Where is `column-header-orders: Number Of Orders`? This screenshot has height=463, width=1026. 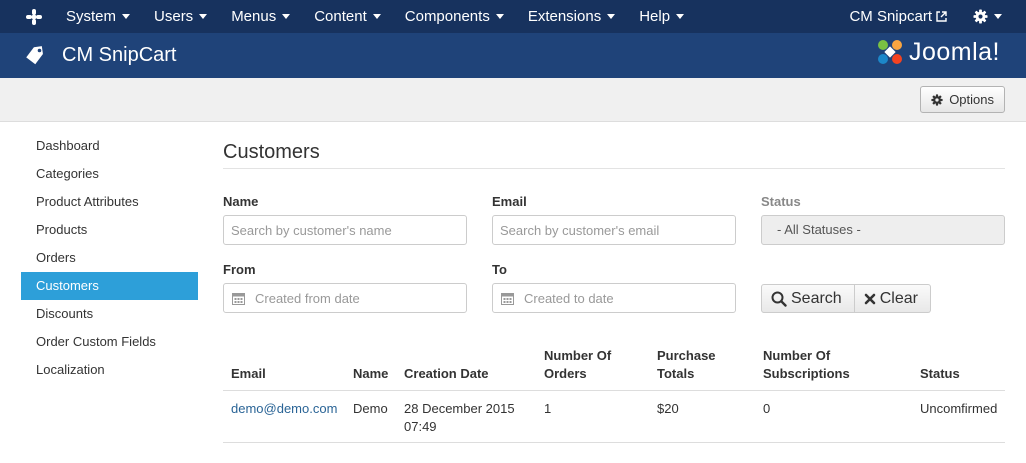 column-header-orders: Number Of Orders is located at coordinates (577, 365).